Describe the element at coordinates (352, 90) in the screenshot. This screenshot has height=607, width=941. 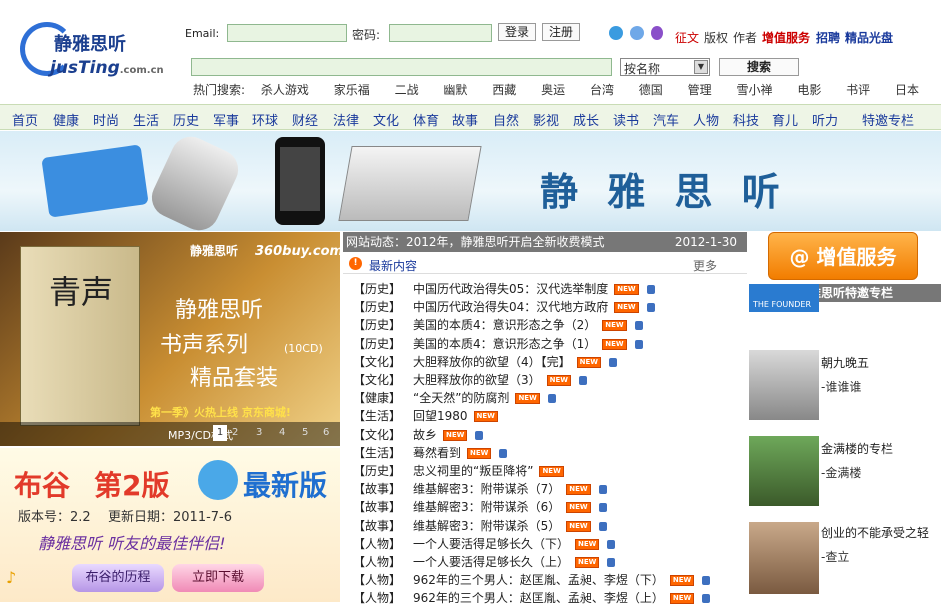
I see `hot-term: 家乐福` at that location.